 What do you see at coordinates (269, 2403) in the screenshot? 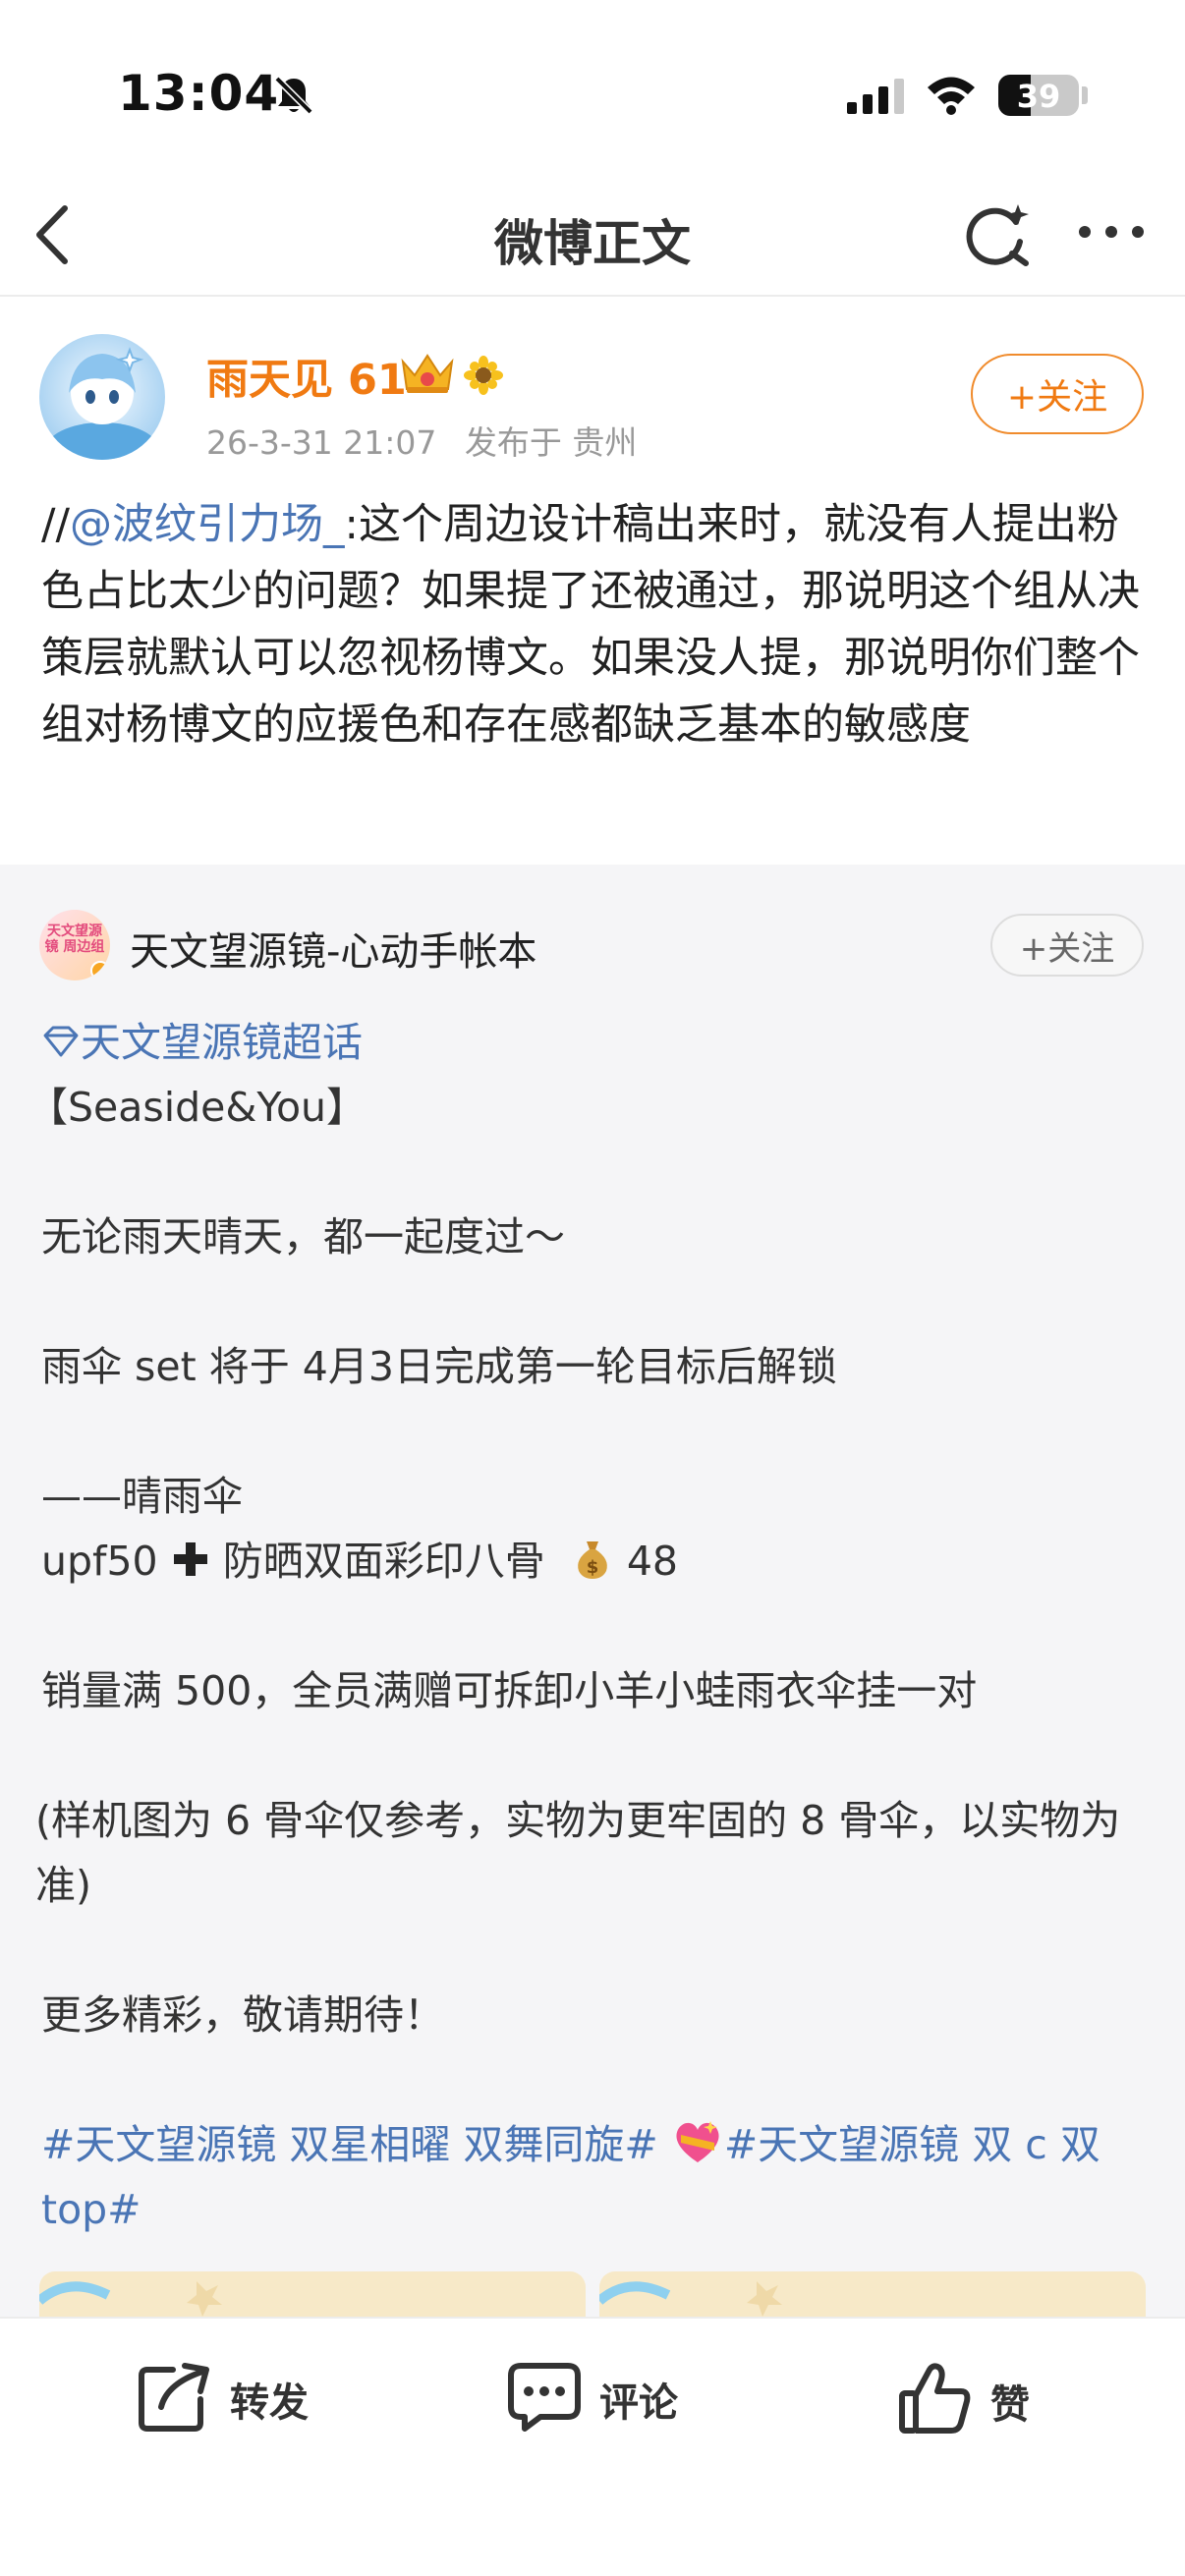
I see `repost-label: 转发` at bounding box center [269, 2403].